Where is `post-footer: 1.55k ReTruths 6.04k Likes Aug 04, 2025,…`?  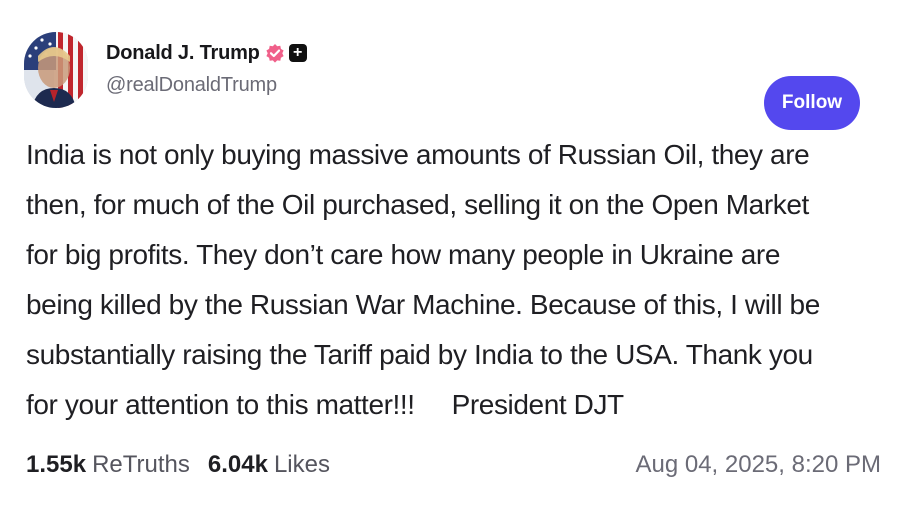 post-footer: 1.55k ReTruths 6.04k Likes Aug 04, 2025,… is located at coordinates (453, 465).